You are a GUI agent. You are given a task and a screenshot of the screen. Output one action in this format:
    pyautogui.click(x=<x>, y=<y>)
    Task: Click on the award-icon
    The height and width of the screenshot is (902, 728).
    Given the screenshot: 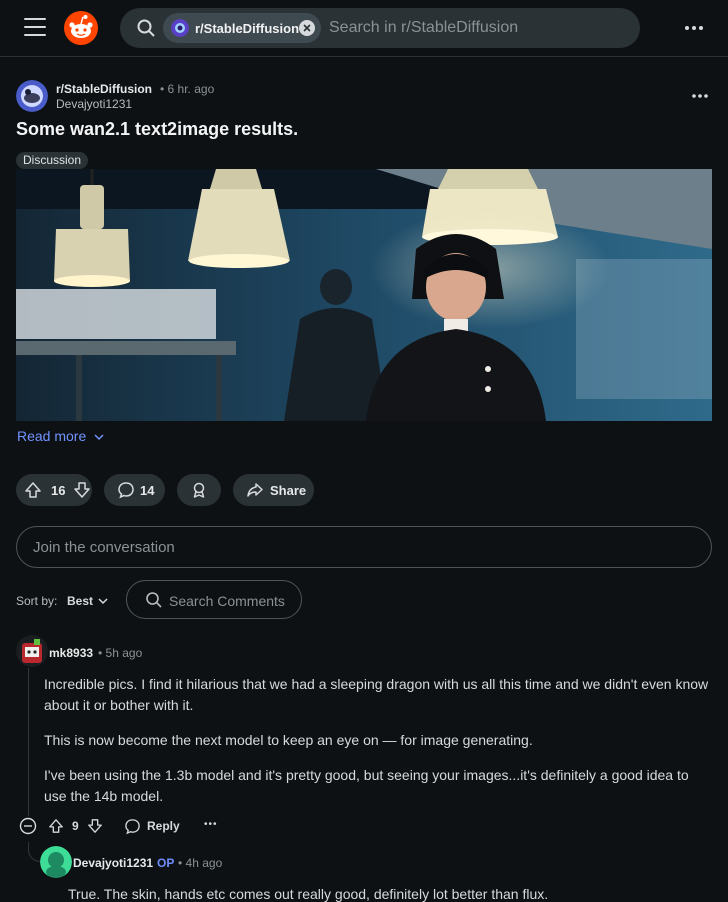 What is the action you would take?
    pyautogui.click(x=199, y=490)
    